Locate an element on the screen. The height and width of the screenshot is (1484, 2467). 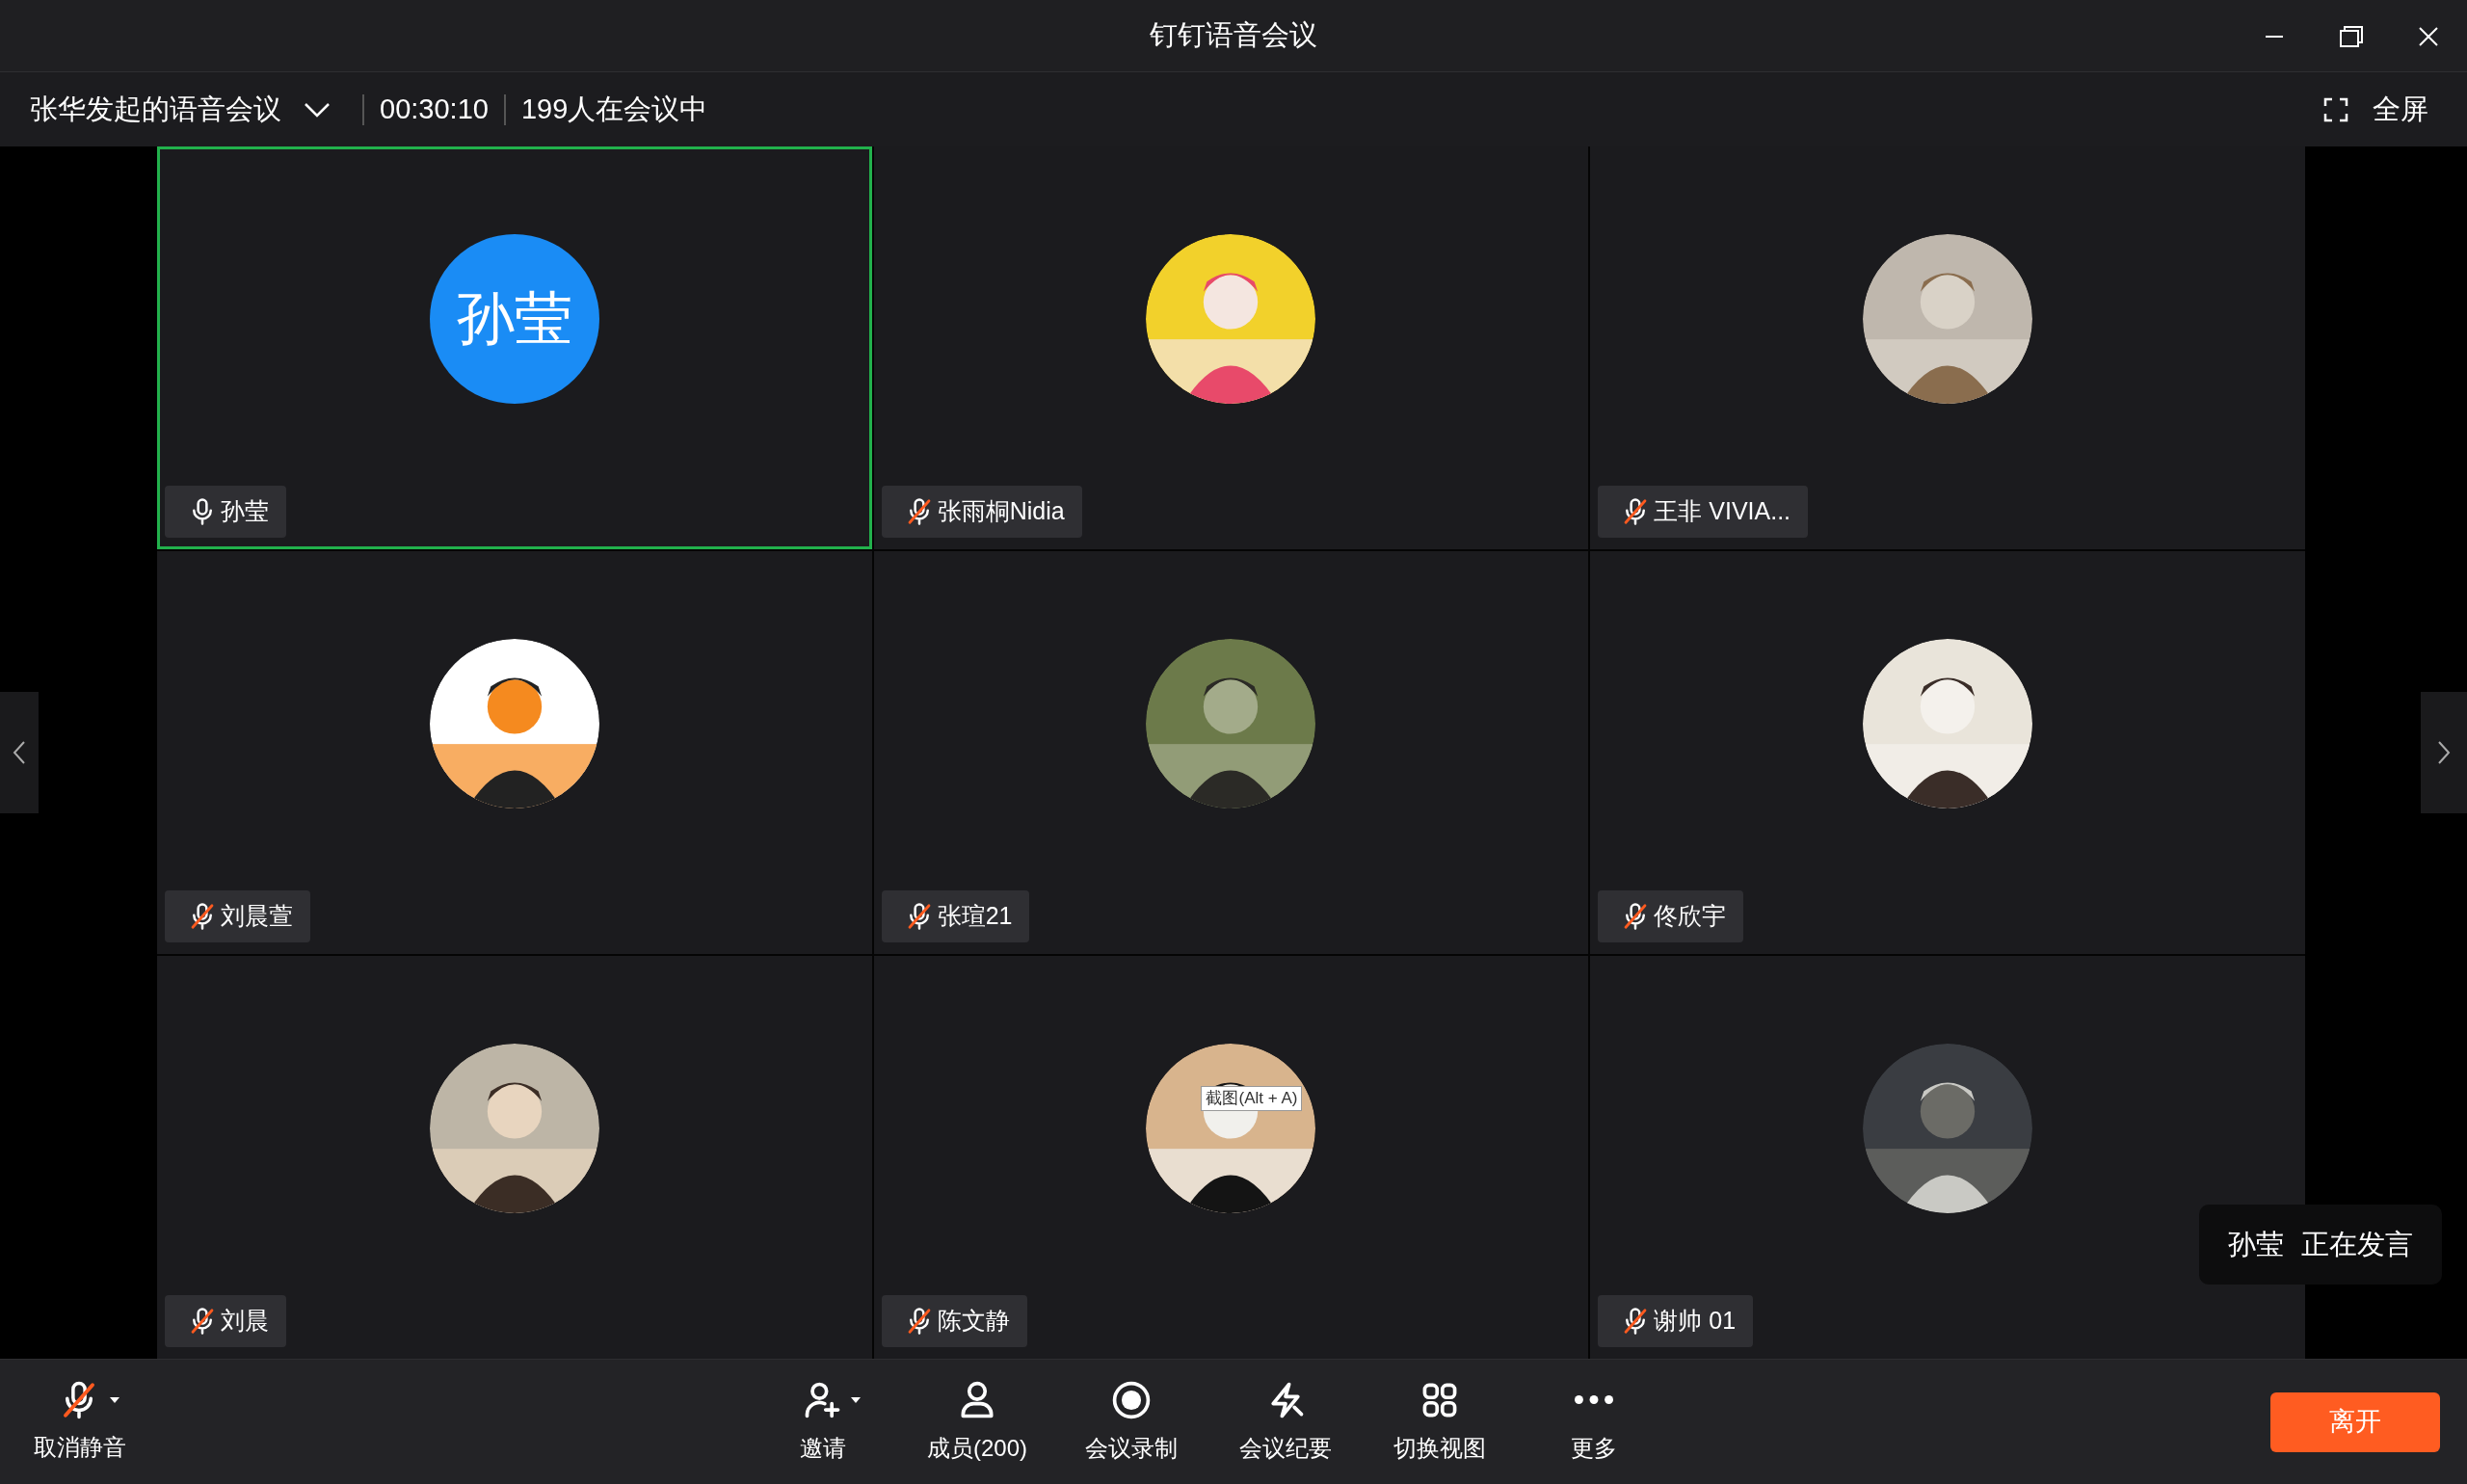
participant-name: 刘晨萱 is located at coordinates (257, 916).